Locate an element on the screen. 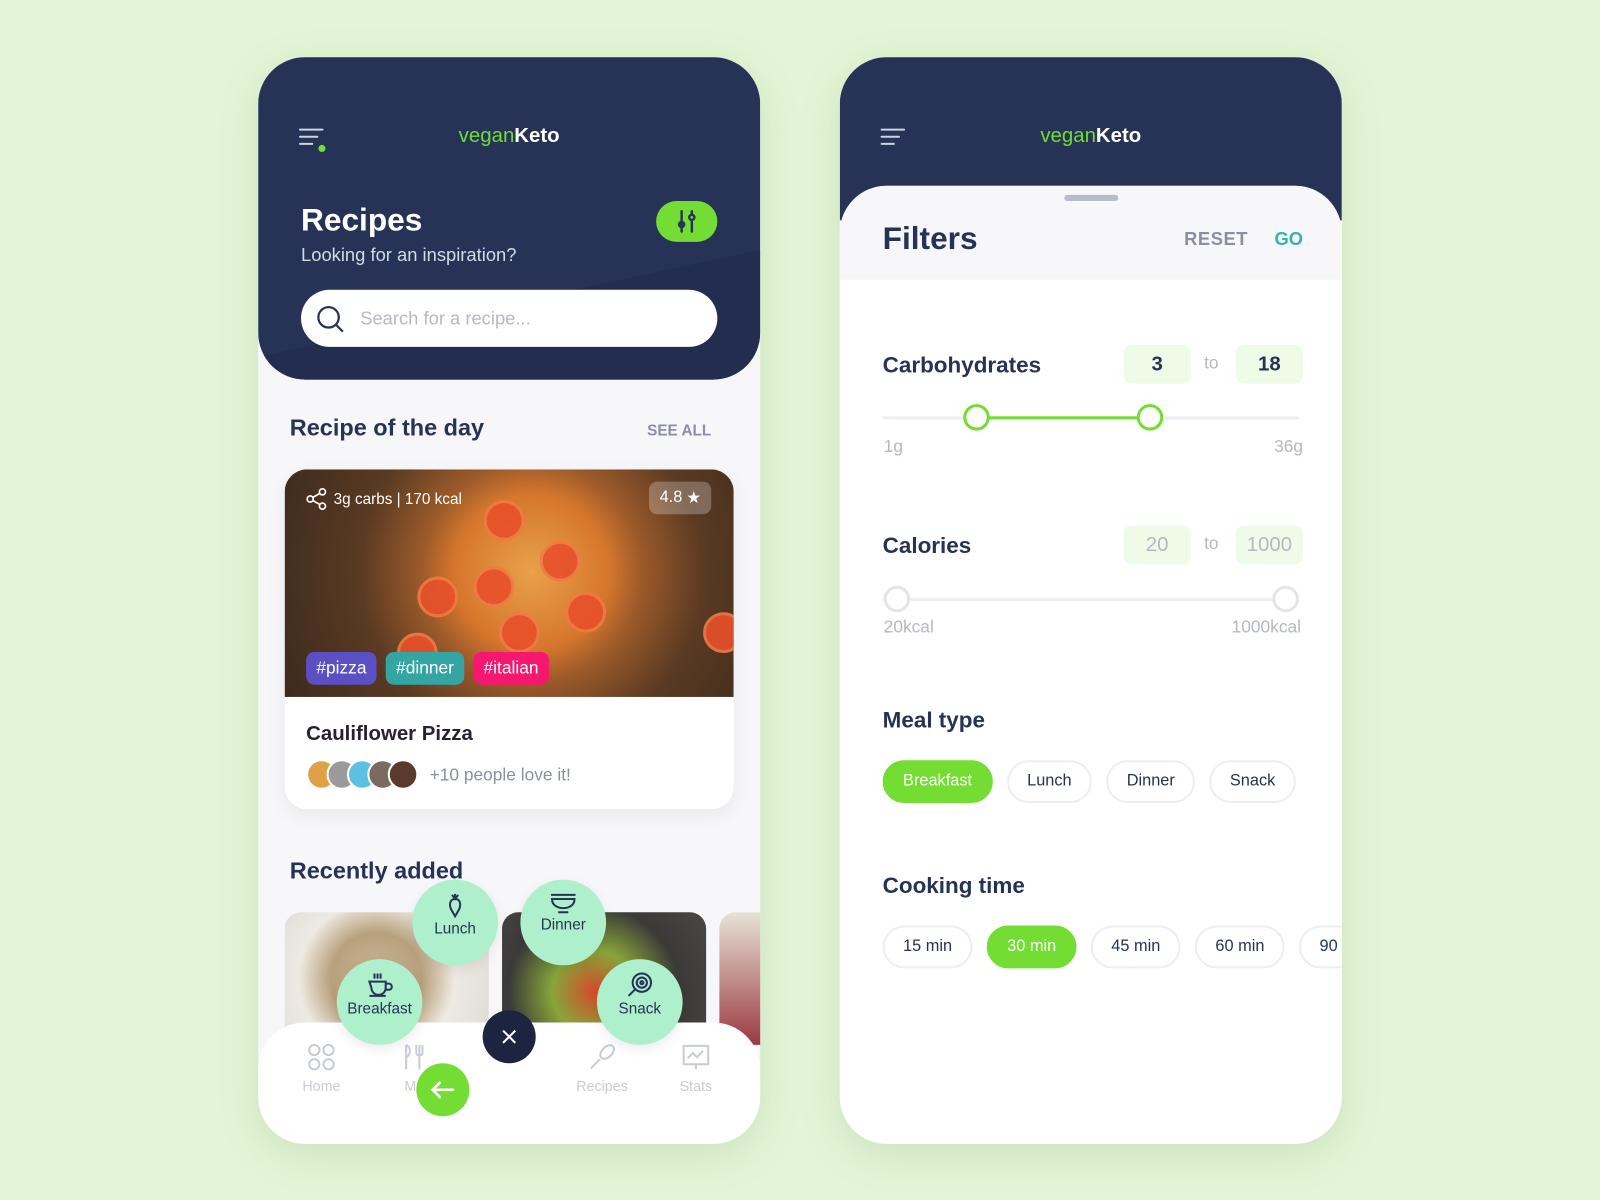  calories-min-handle is located at coordinates (897, 599).